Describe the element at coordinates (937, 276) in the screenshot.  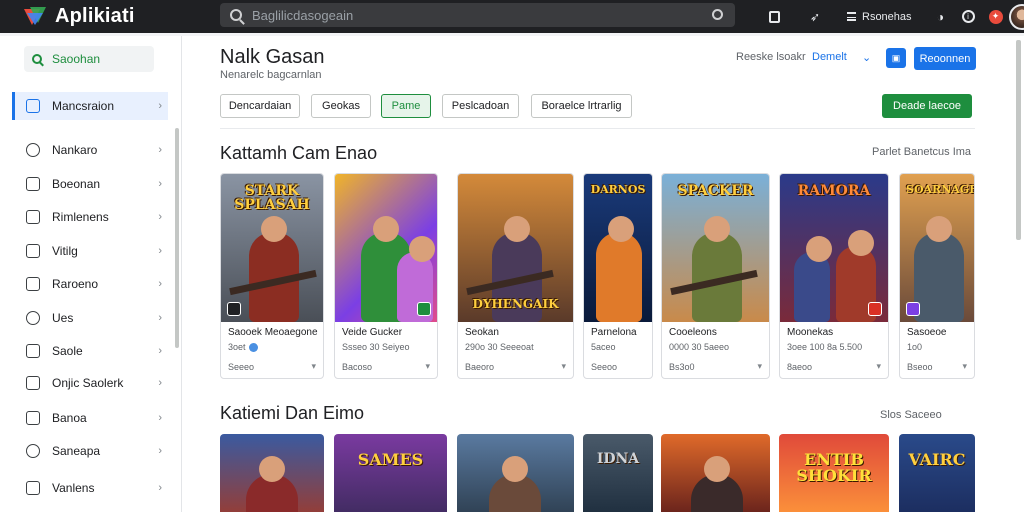
I see `game-card: SOARNAGE Sasoeoe 1o0 Bseoo ▾` at that location.